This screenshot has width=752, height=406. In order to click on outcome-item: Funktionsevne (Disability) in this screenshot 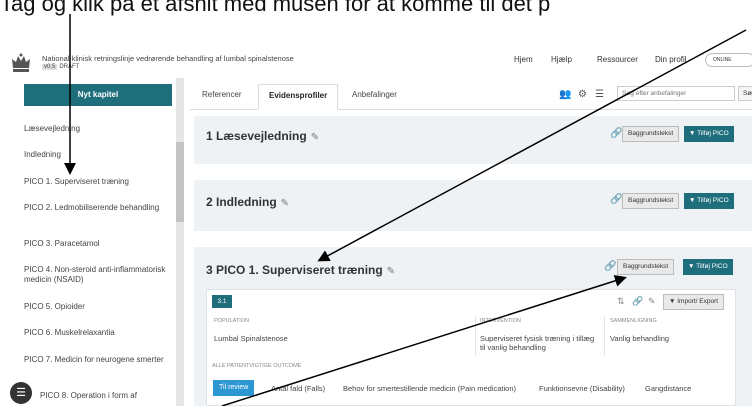, I will do `click(582, 388)`.